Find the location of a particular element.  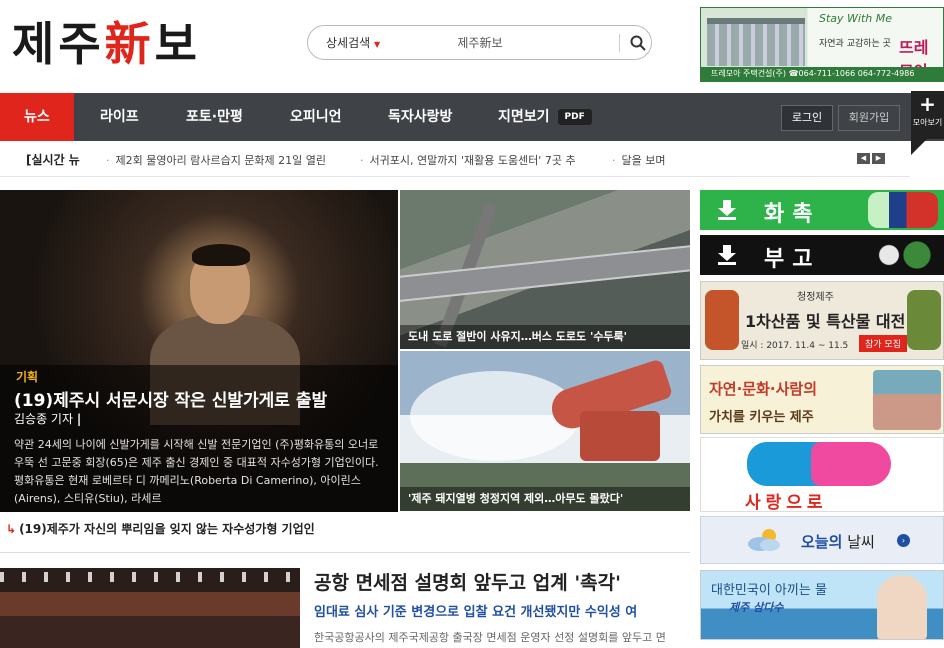

search-icon is located at coordinates (638, 43).